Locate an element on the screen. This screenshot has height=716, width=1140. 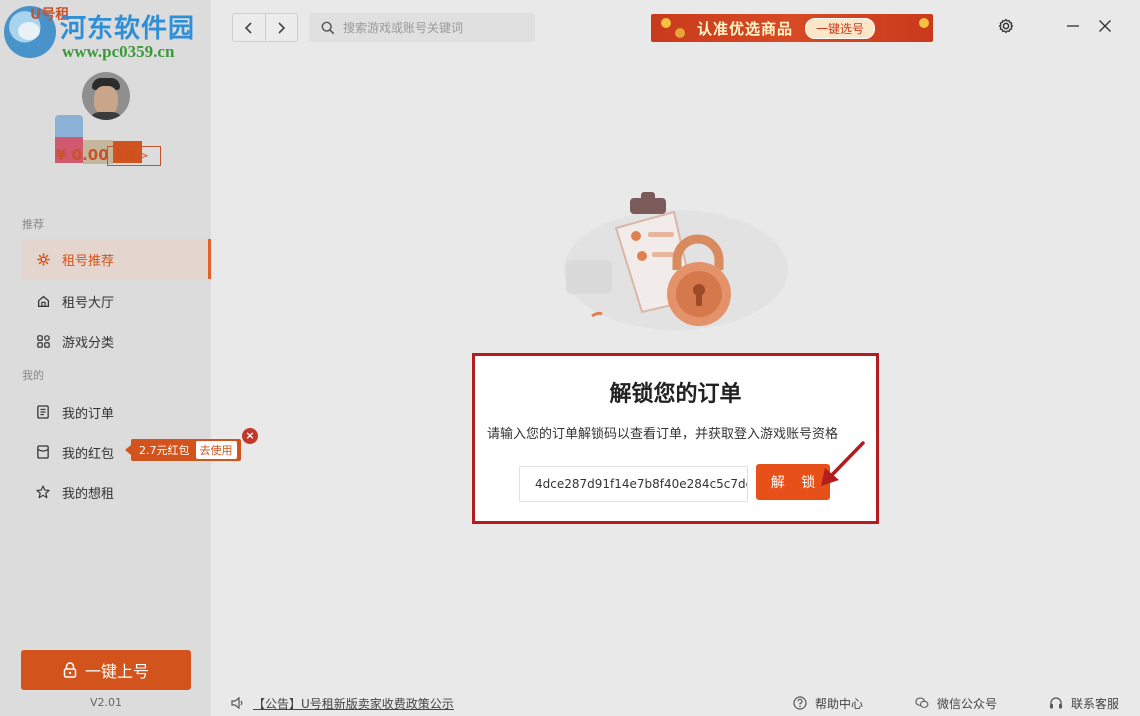
section-label-recommend: 推荐 is located at coordinates (33, 224).